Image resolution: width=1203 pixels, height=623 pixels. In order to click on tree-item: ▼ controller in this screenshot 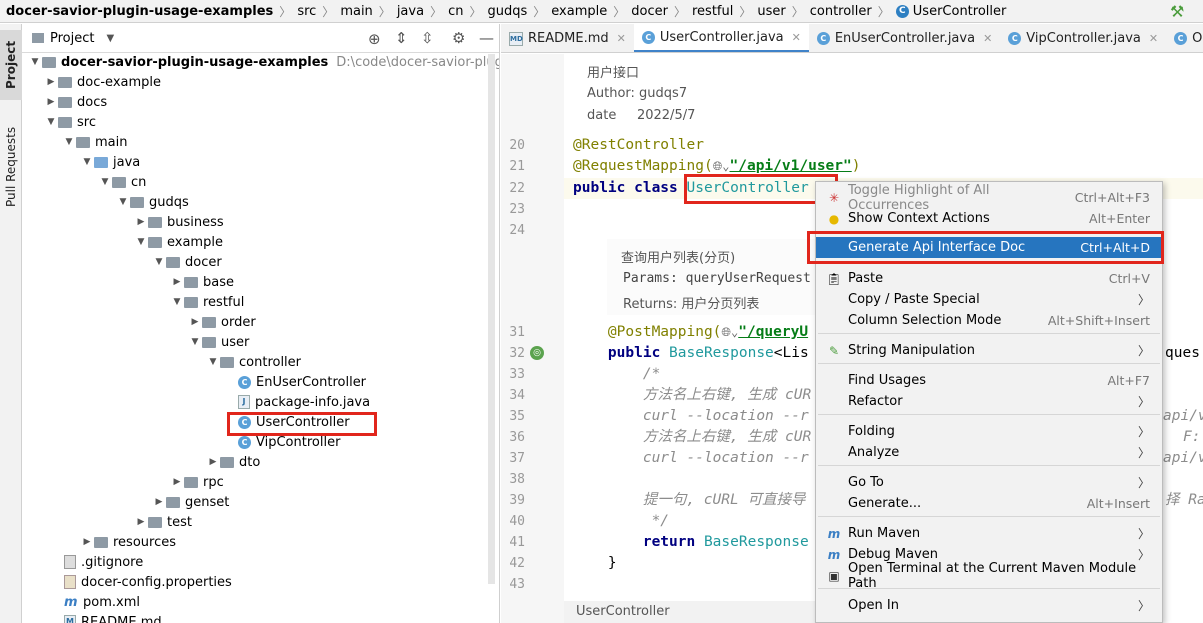, I will do `click(254, 362)`.